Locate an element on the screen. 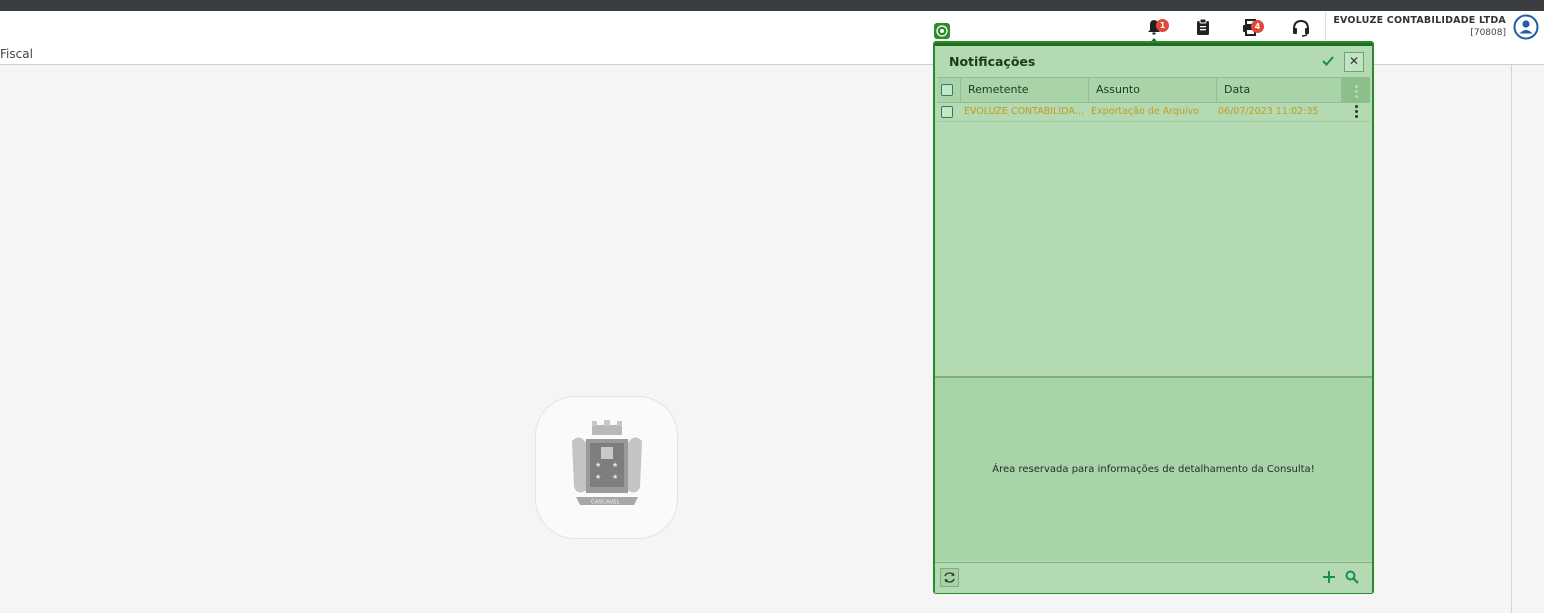 The image size is (1544, 613). row-actions-icon is located at coordinates (1356, 112).